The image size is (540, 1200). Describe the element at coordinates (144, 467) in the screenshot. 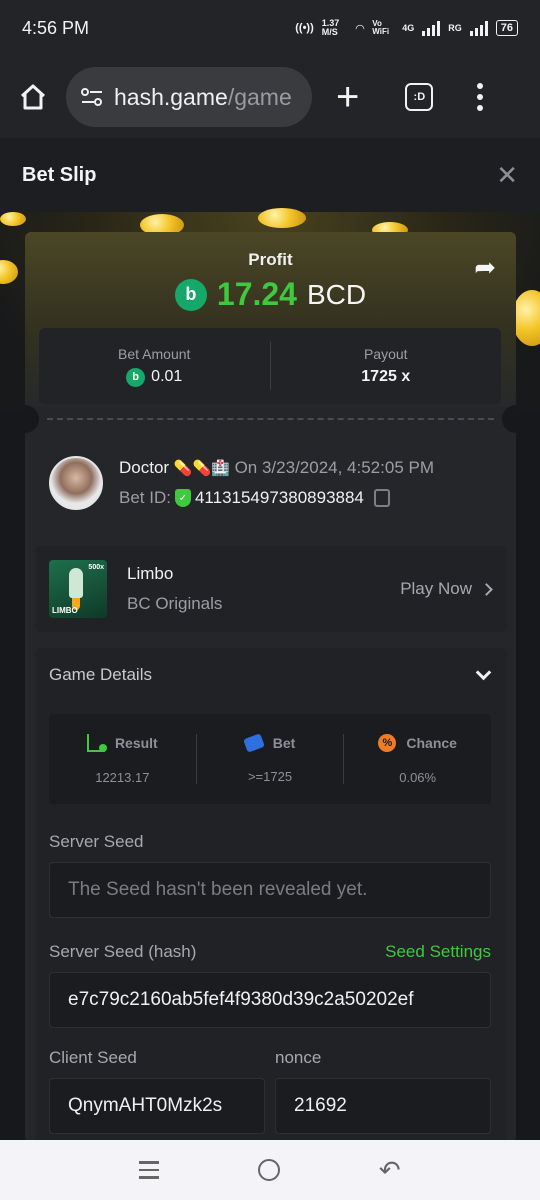

I see `user-name: Doctor` at that location.